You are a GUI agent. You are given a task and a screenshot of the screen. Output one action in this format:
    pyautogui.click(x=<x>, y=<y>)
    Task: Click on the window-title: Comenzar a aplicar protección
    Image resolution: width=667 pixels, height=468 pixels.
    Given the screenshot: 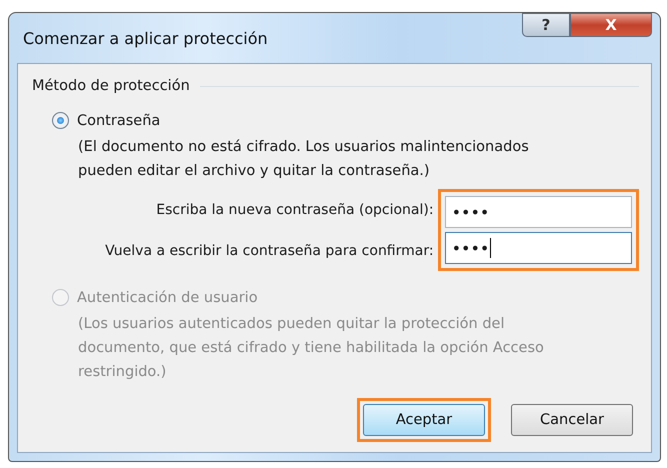 What is the action you would take?
    pyautogui.click(x=145, y=38)
    